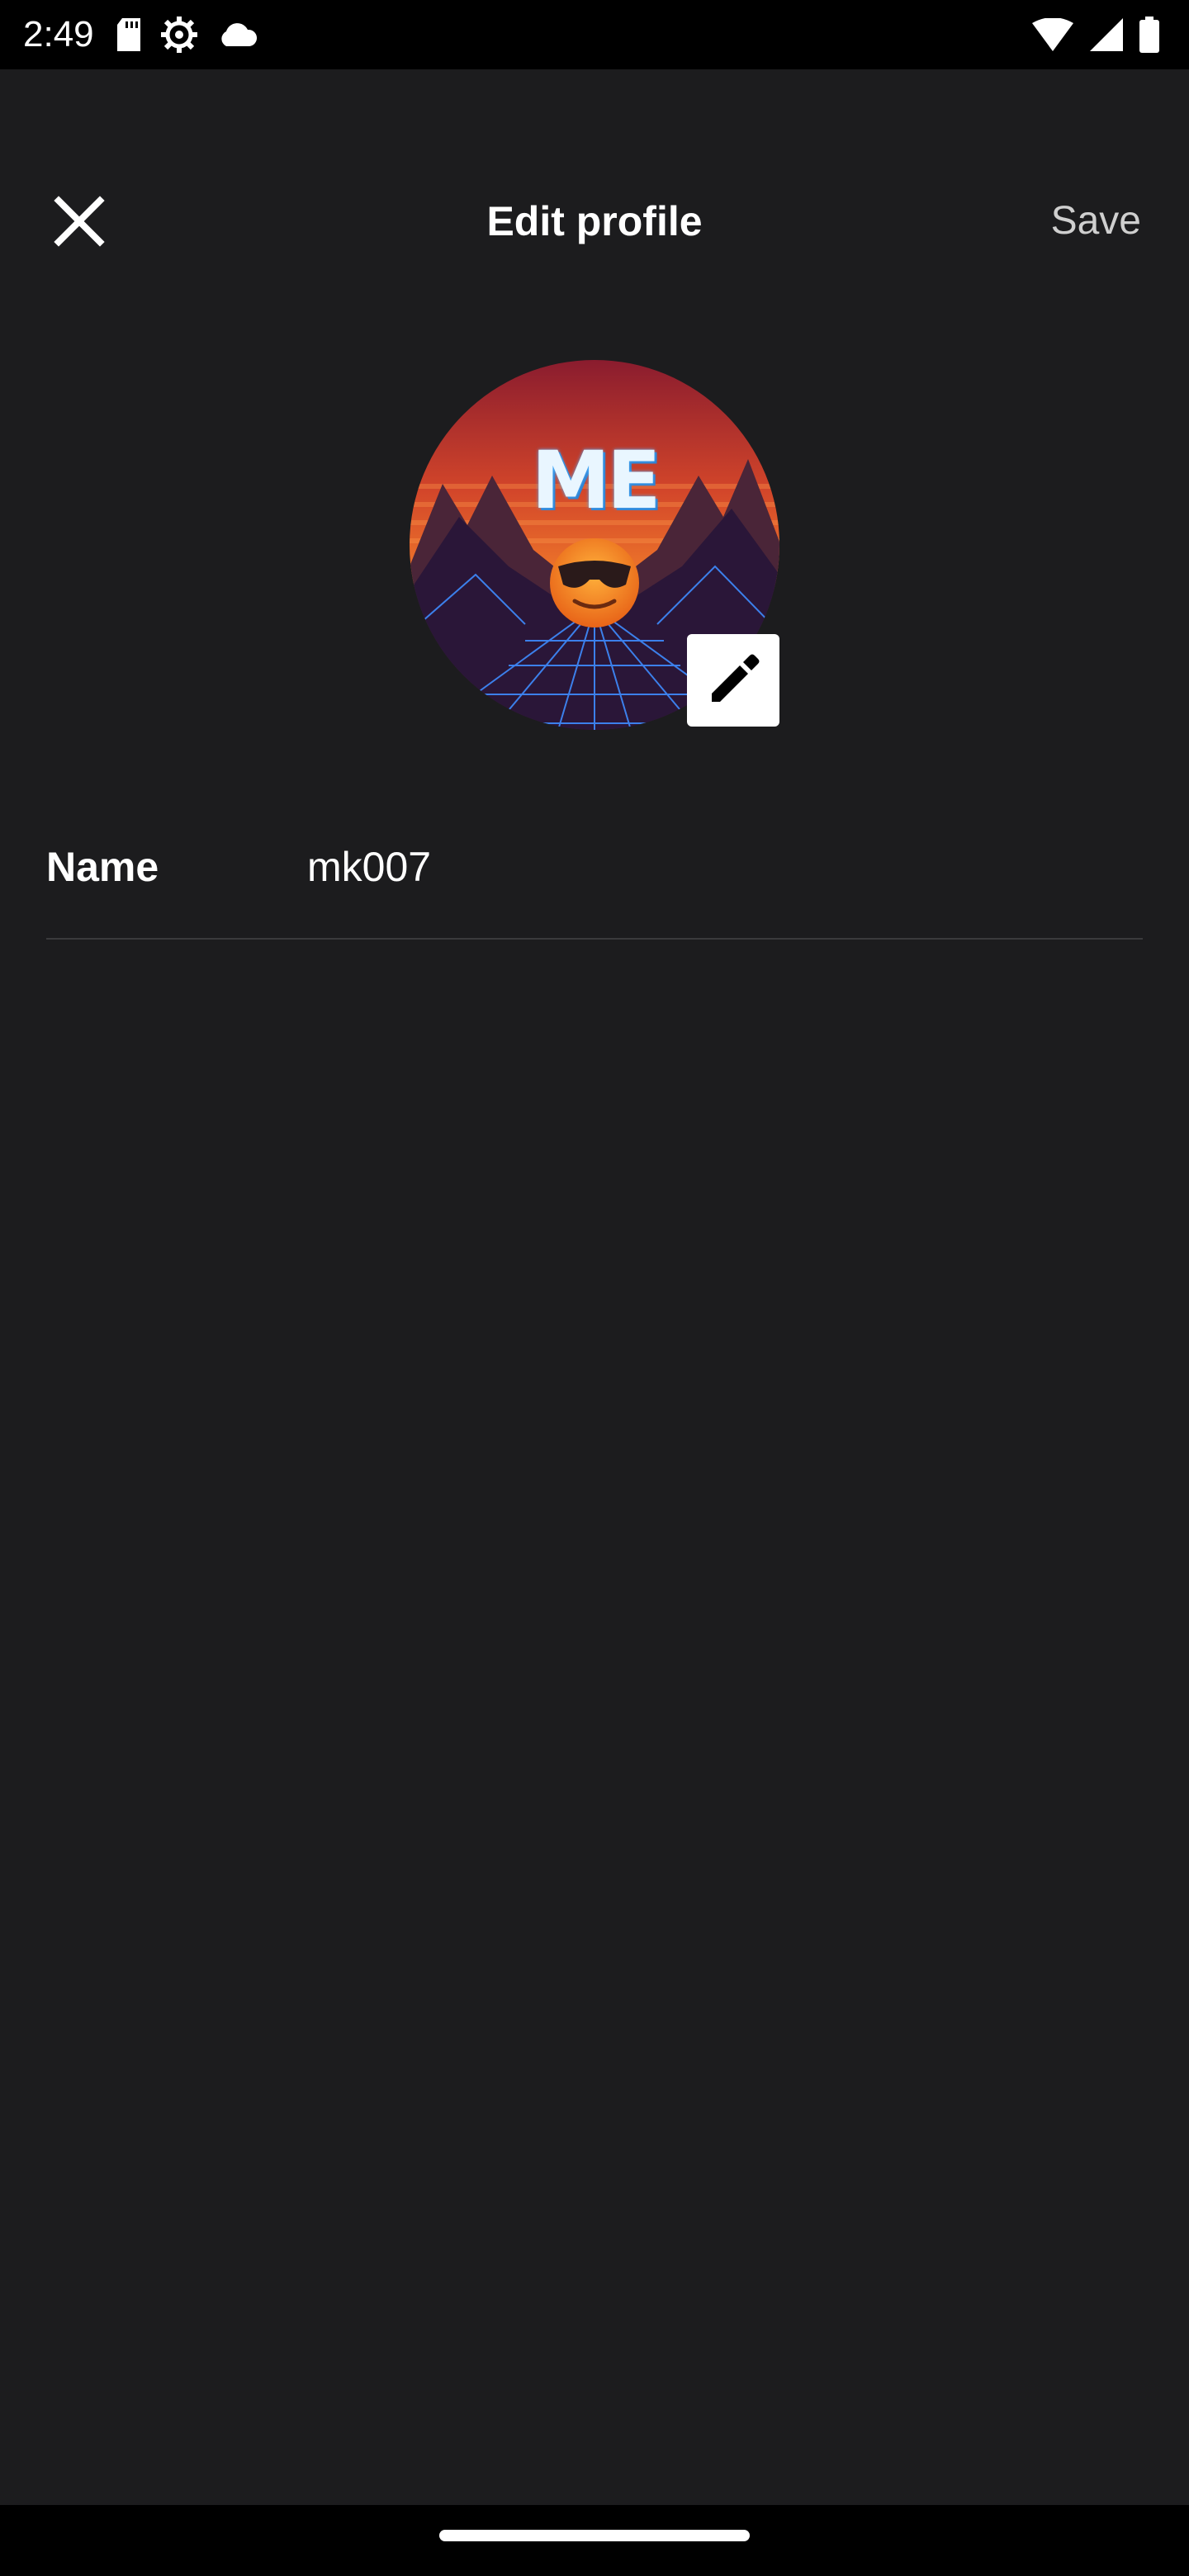  I want to click on cloud-icon, so click(237, 34).